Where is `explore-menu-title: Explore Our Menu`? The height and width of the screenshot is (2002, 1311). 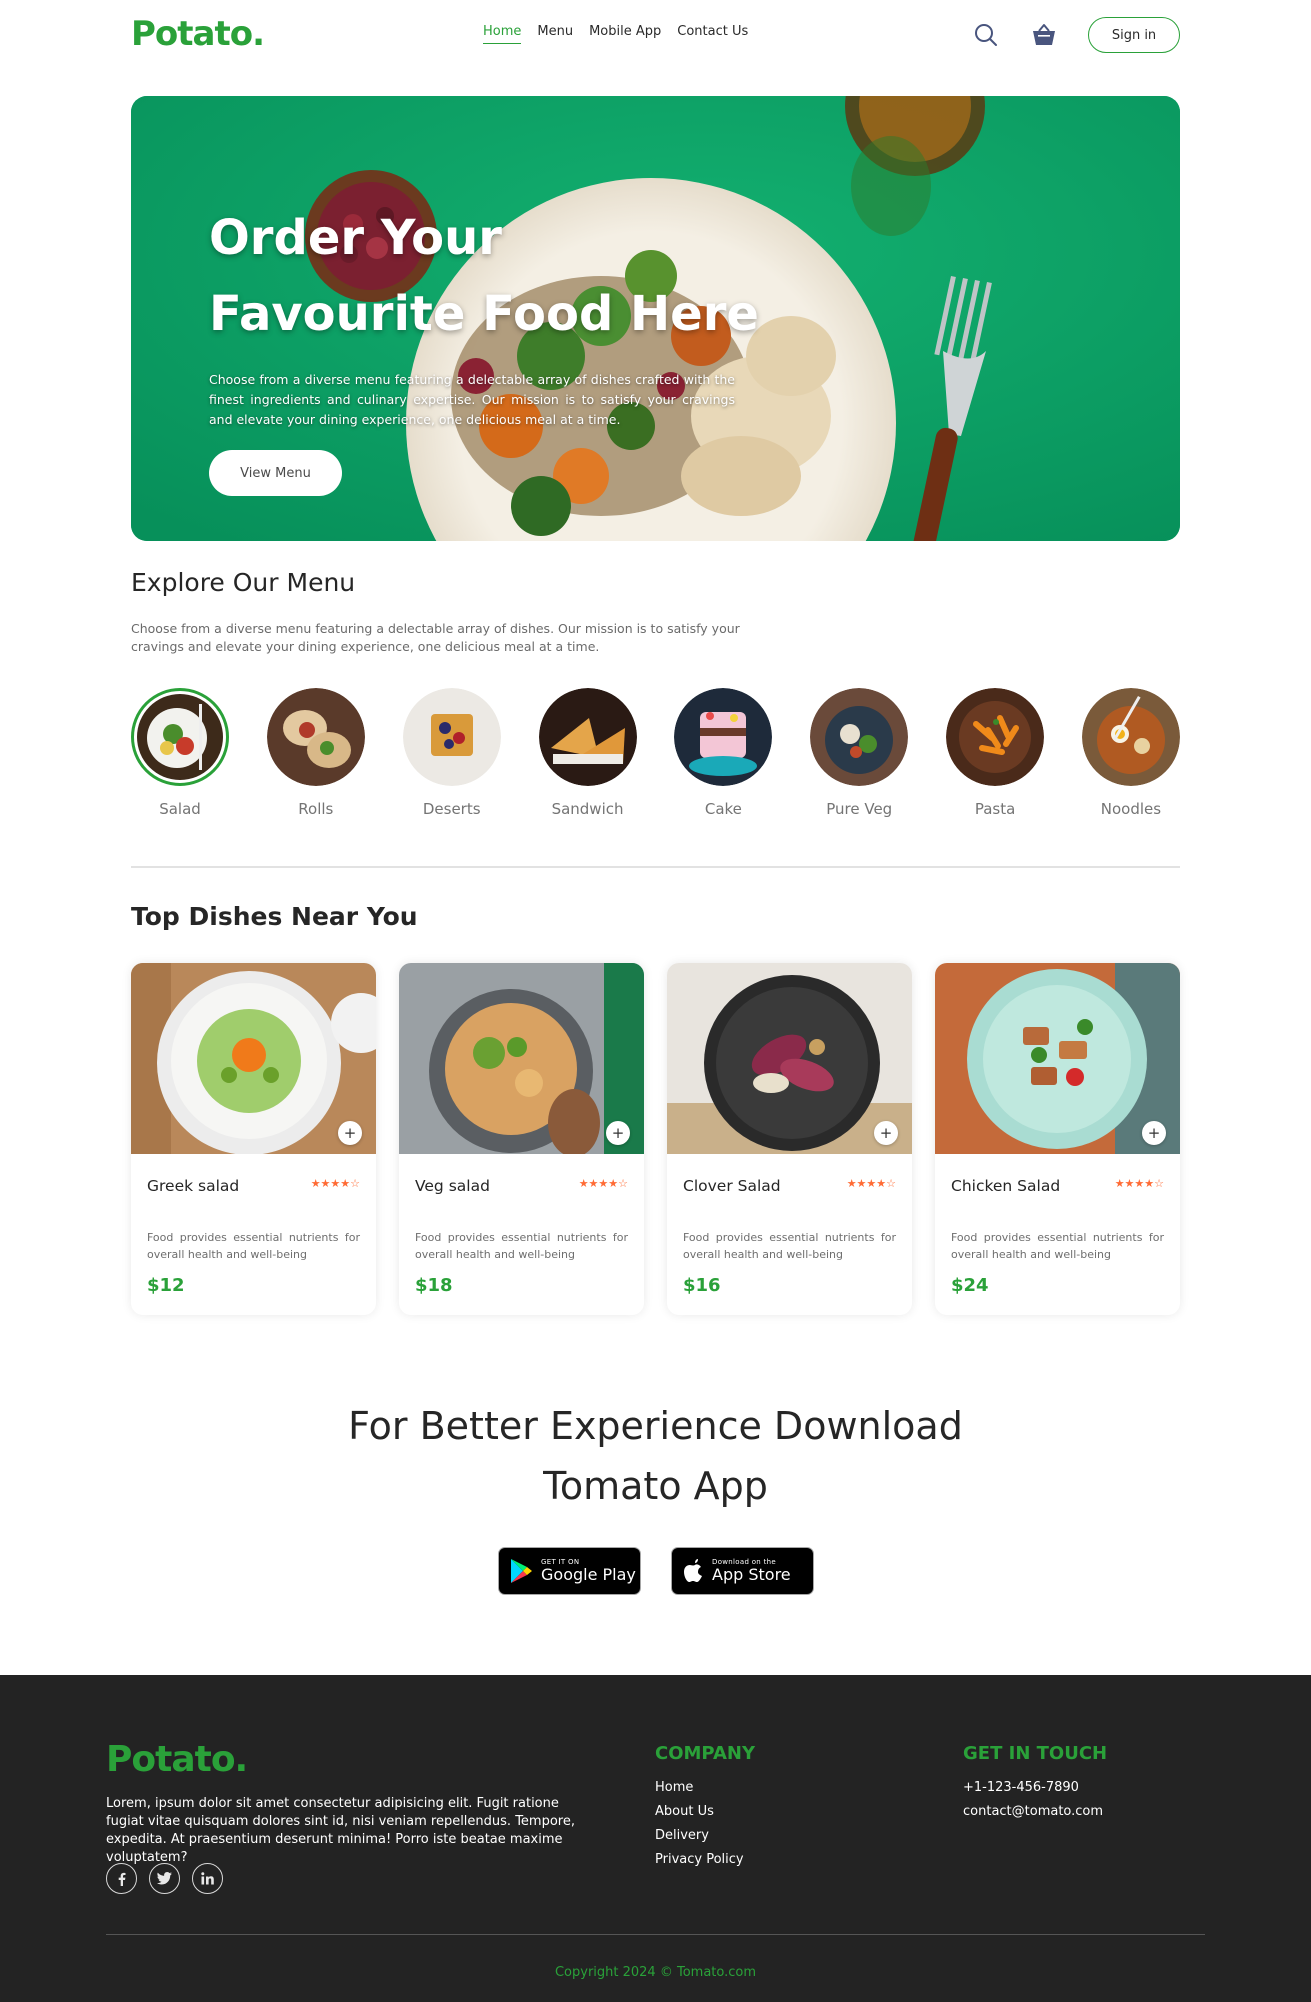 explore-menu-title: Explore Our Menu is located at coordinates (243, 582).